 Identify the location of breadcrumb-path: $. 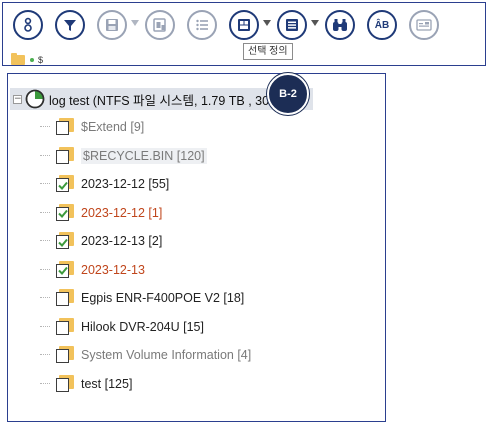
(41, 60).